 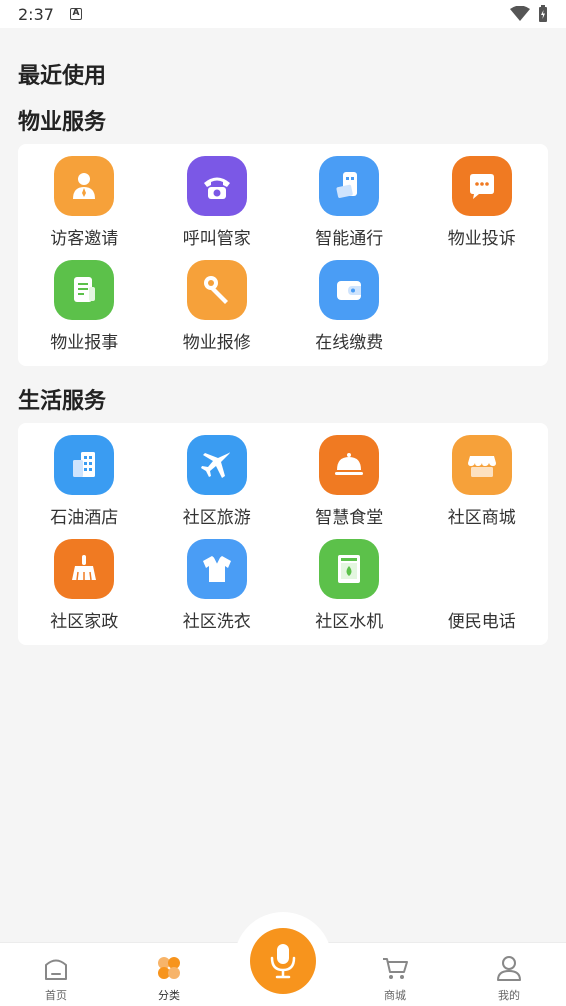 I want to click on notification-icon: A, so click(x=75, y=14).